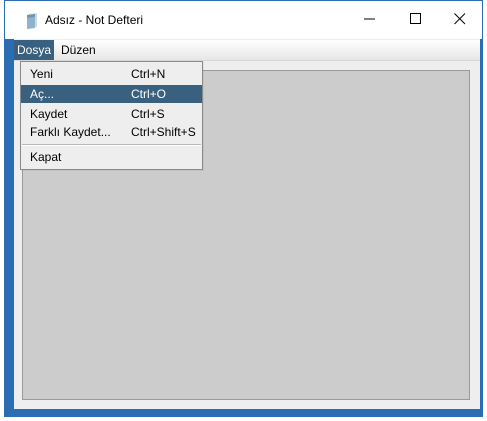  I want to click on close-button, so click(460, 20).